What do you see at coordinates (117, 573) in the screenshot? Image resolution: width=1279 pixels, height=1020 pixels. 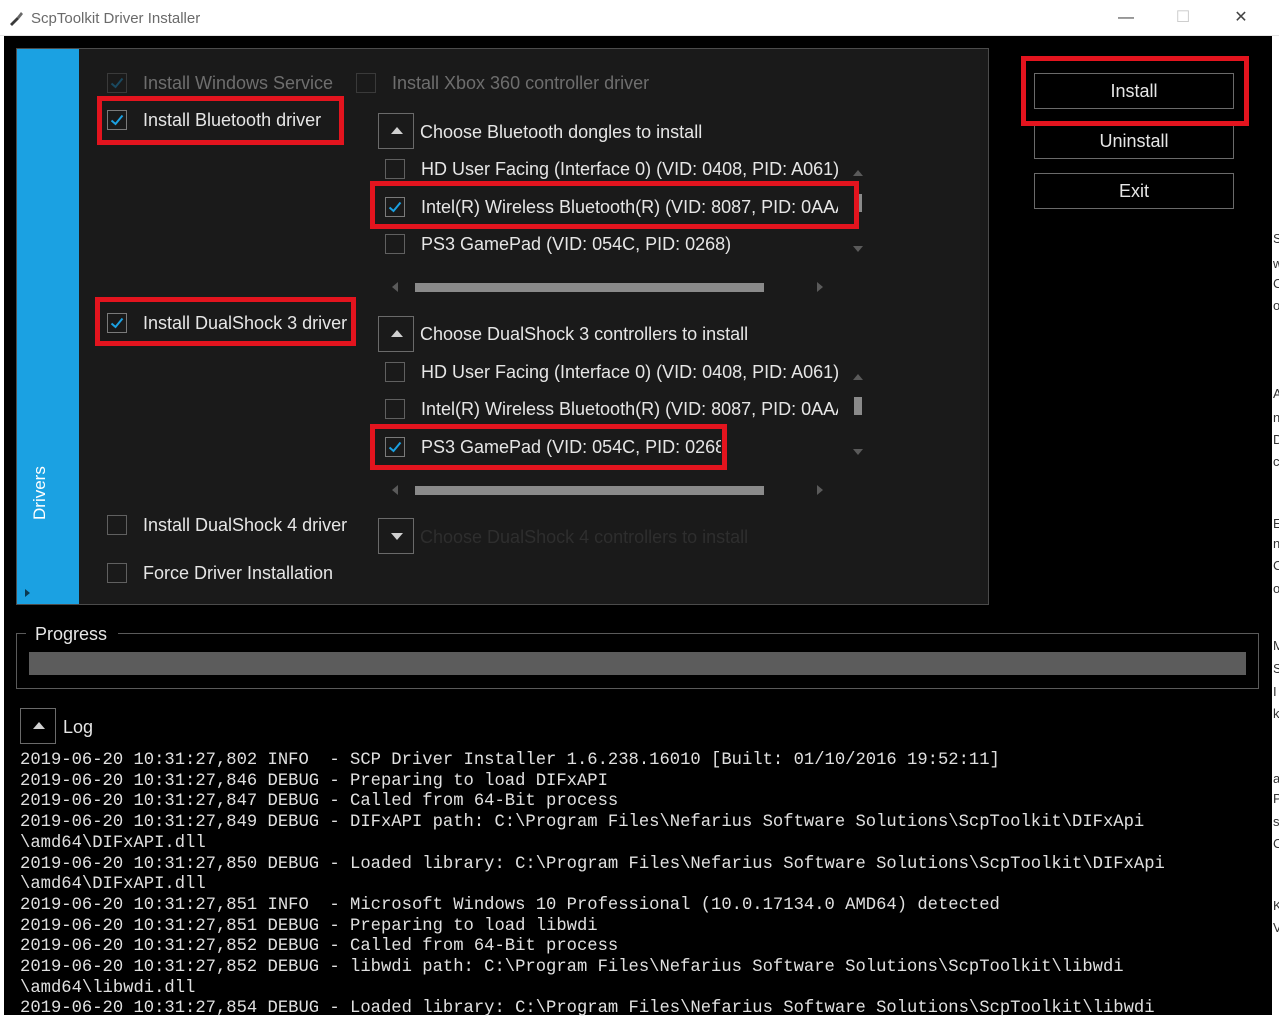 I see `force-install-checkbox` at bounding box center [117, 573].